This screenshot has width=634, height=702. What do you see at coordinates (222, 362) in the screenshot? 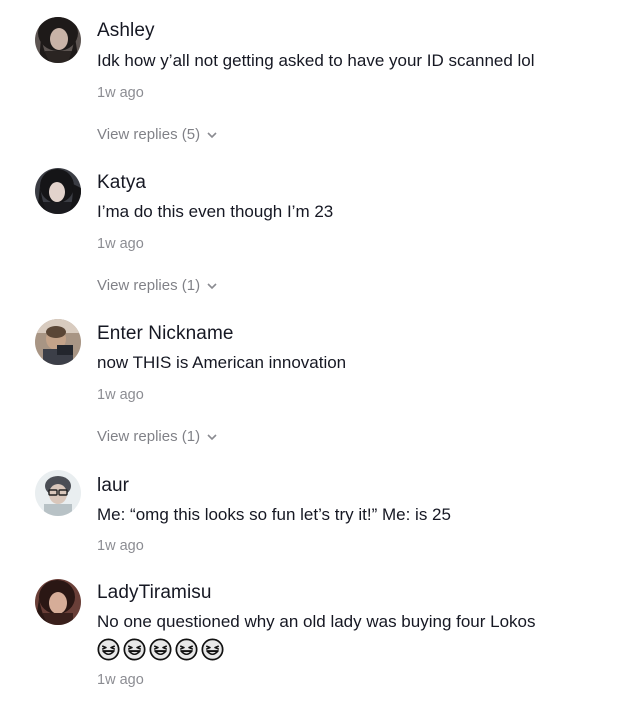
I see `comment-text: now THIS is American innovation` at bounding box center [222, 362].